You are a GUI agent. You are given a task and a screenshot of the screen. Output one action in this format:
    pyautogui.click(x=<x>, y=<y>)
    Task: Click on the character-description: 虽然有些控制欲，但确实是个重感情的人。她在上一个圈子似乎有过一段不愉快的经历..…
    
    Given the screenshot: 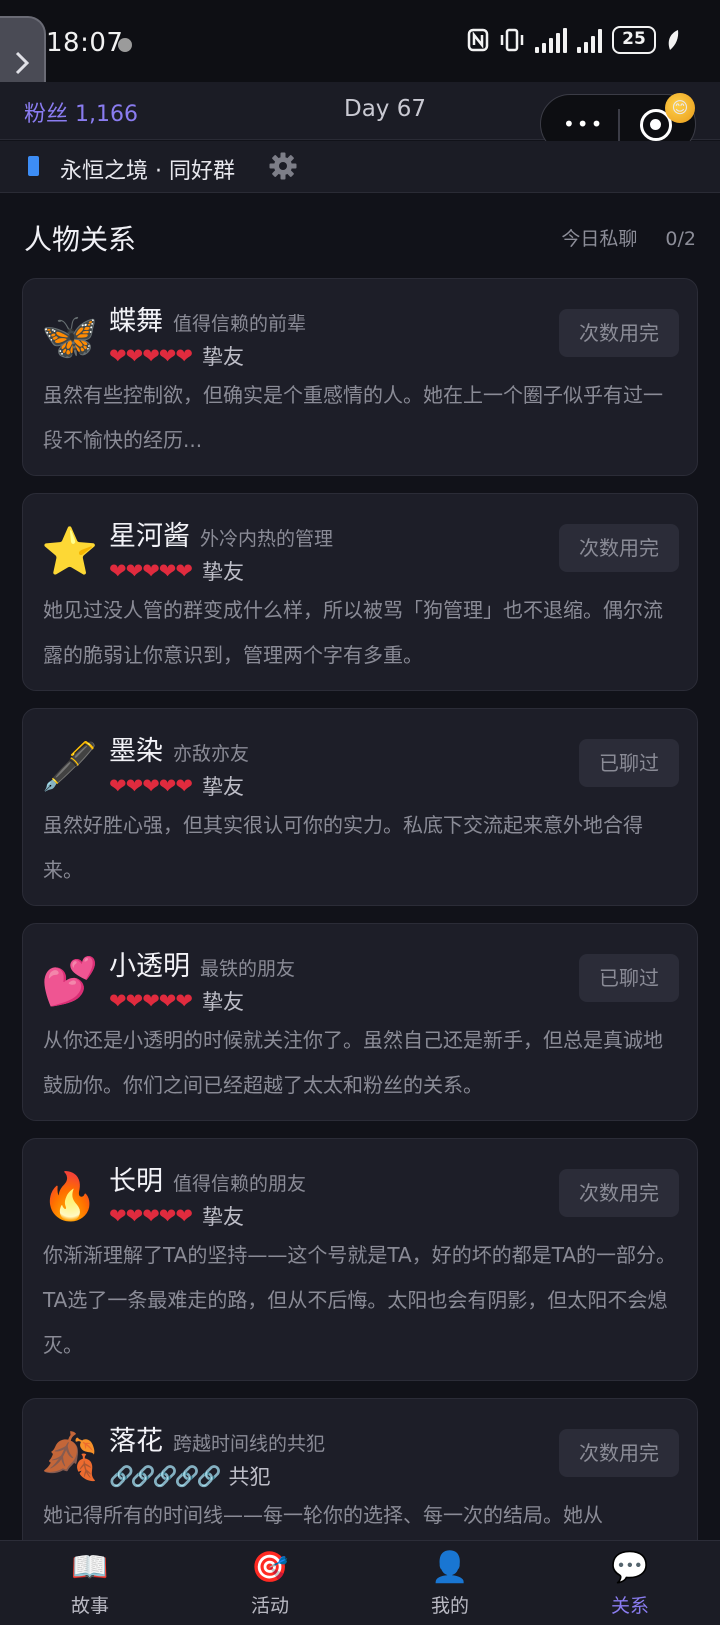 What is the action you would take?
    pyautogui.click(x=353, y=417)
    